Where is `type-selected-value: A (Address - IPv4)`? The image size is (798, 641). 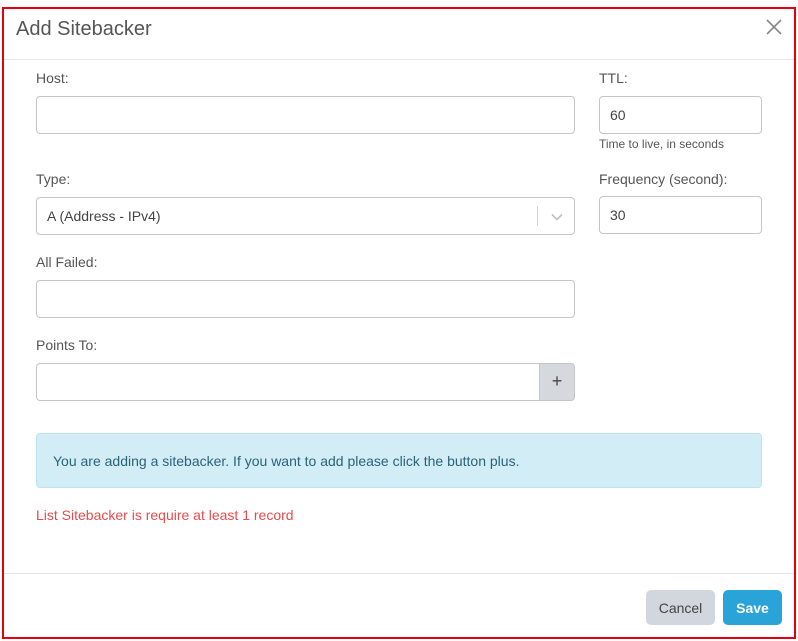 type-selected-value: A (Address - IPv4) is located at coordinates (104, 216).